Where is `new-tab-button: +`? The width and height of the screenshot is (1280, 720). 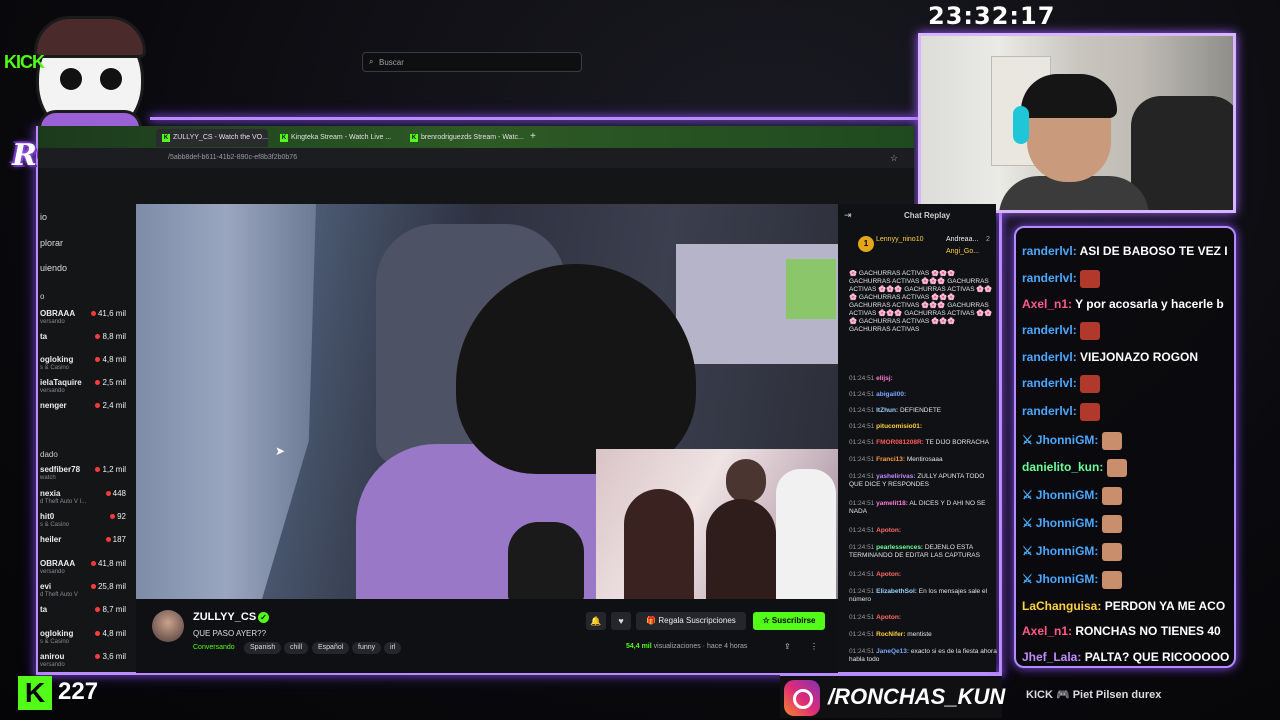 new-tab-button: + is located at coordinates (535, 138).